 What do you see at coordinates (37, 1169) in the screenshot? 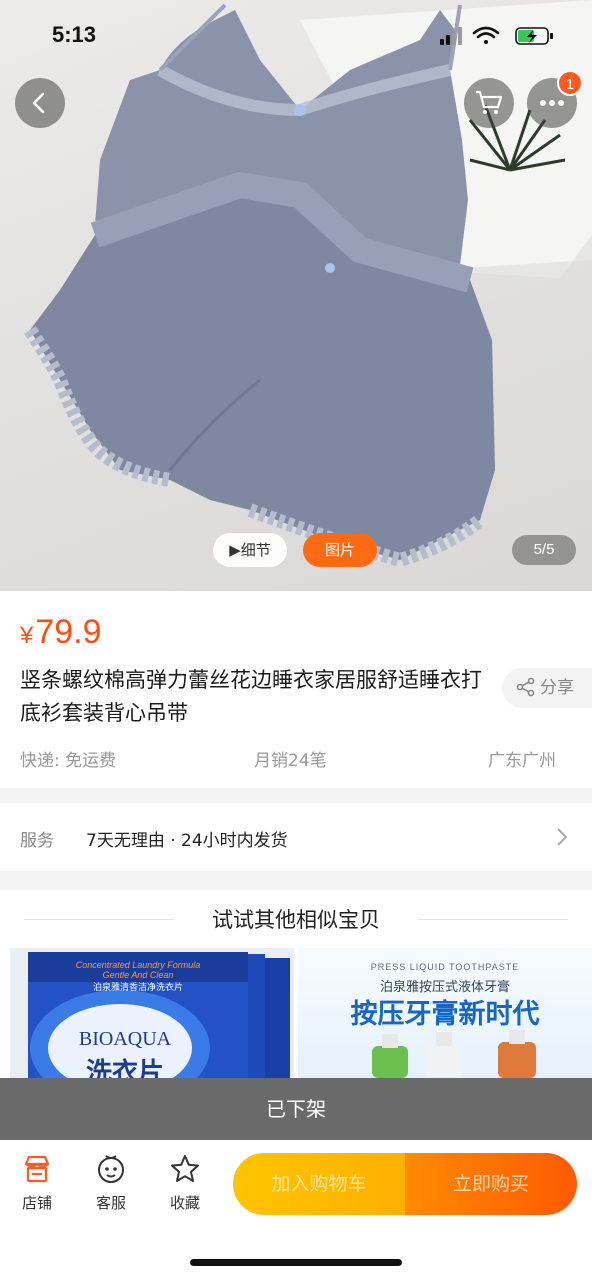
I see `store-icon` at bounding box center [37, 1169].